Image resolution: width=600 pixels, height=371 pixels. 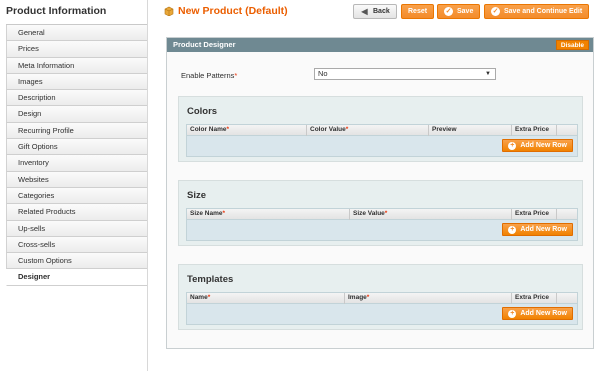 I want to click on templates-grid: Name* Image* Extra Price + Add New Row, so click(x=382, y=308).